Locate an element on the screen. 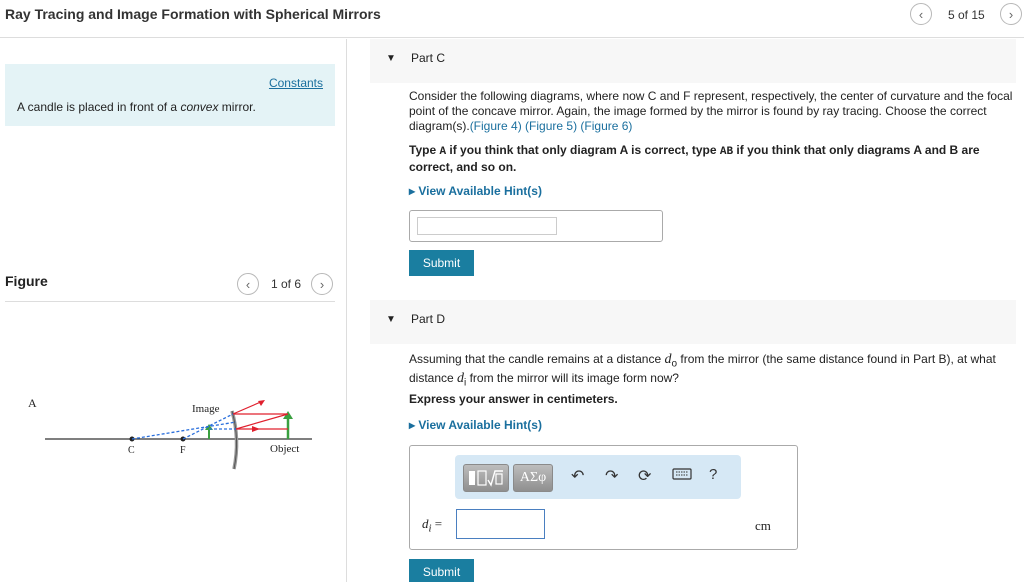 This screenshot has width=1024, height=582. figure-diagram: A C F Image Object is located at coordinates (170, 434).